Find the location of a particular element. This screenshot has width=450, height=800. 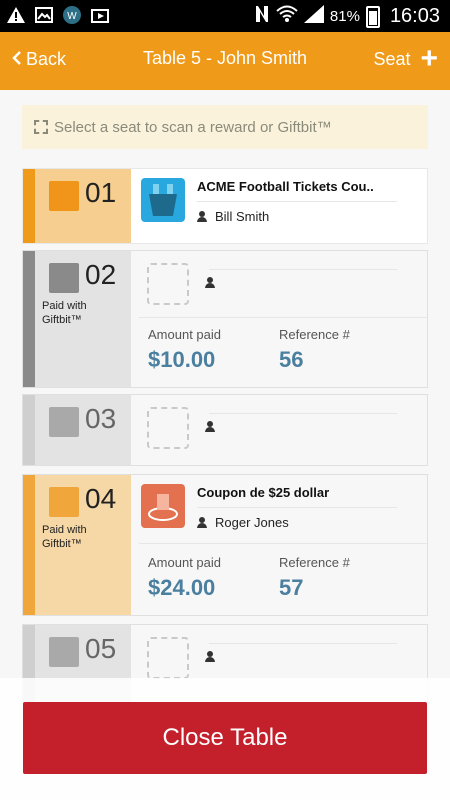

status-bar: W 81% 16:03 is located at coordinates (225, 16).